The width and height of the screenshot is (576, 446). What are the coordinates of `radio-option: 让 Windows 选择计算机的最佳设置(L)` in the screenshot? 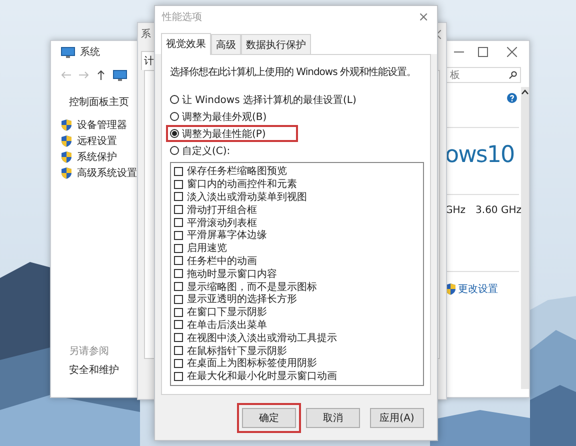 It's located at (263, 99).